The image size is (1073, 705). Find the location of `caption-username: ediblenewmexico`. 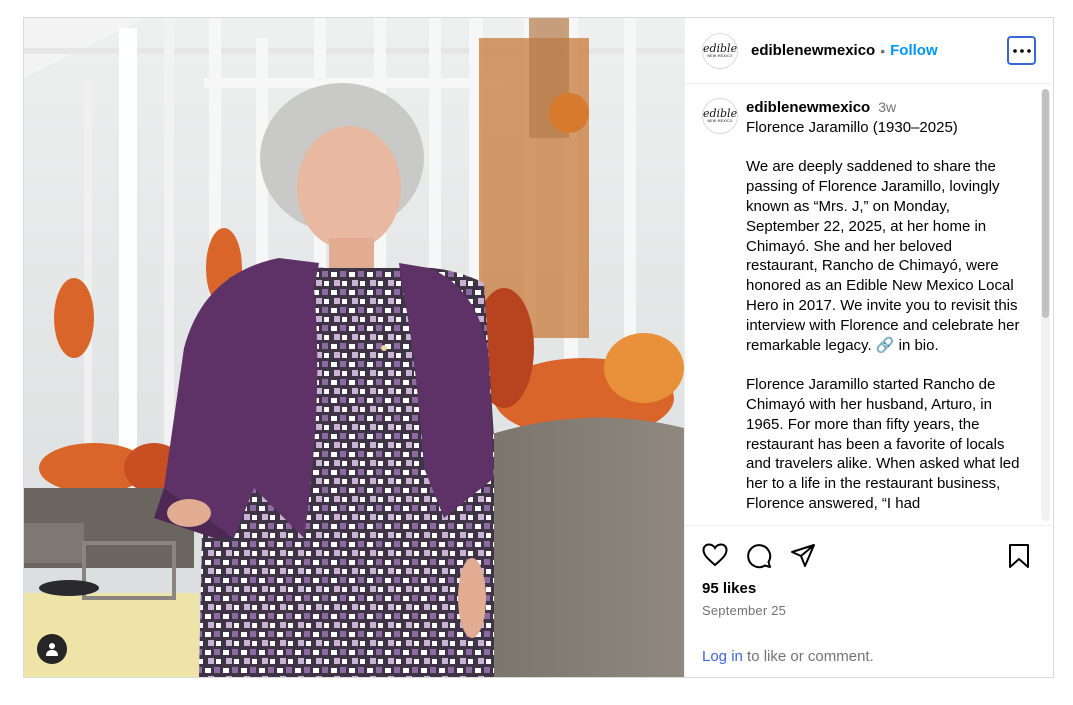

caption-username: ediblenewmexico is located at coordinates (808, 108).